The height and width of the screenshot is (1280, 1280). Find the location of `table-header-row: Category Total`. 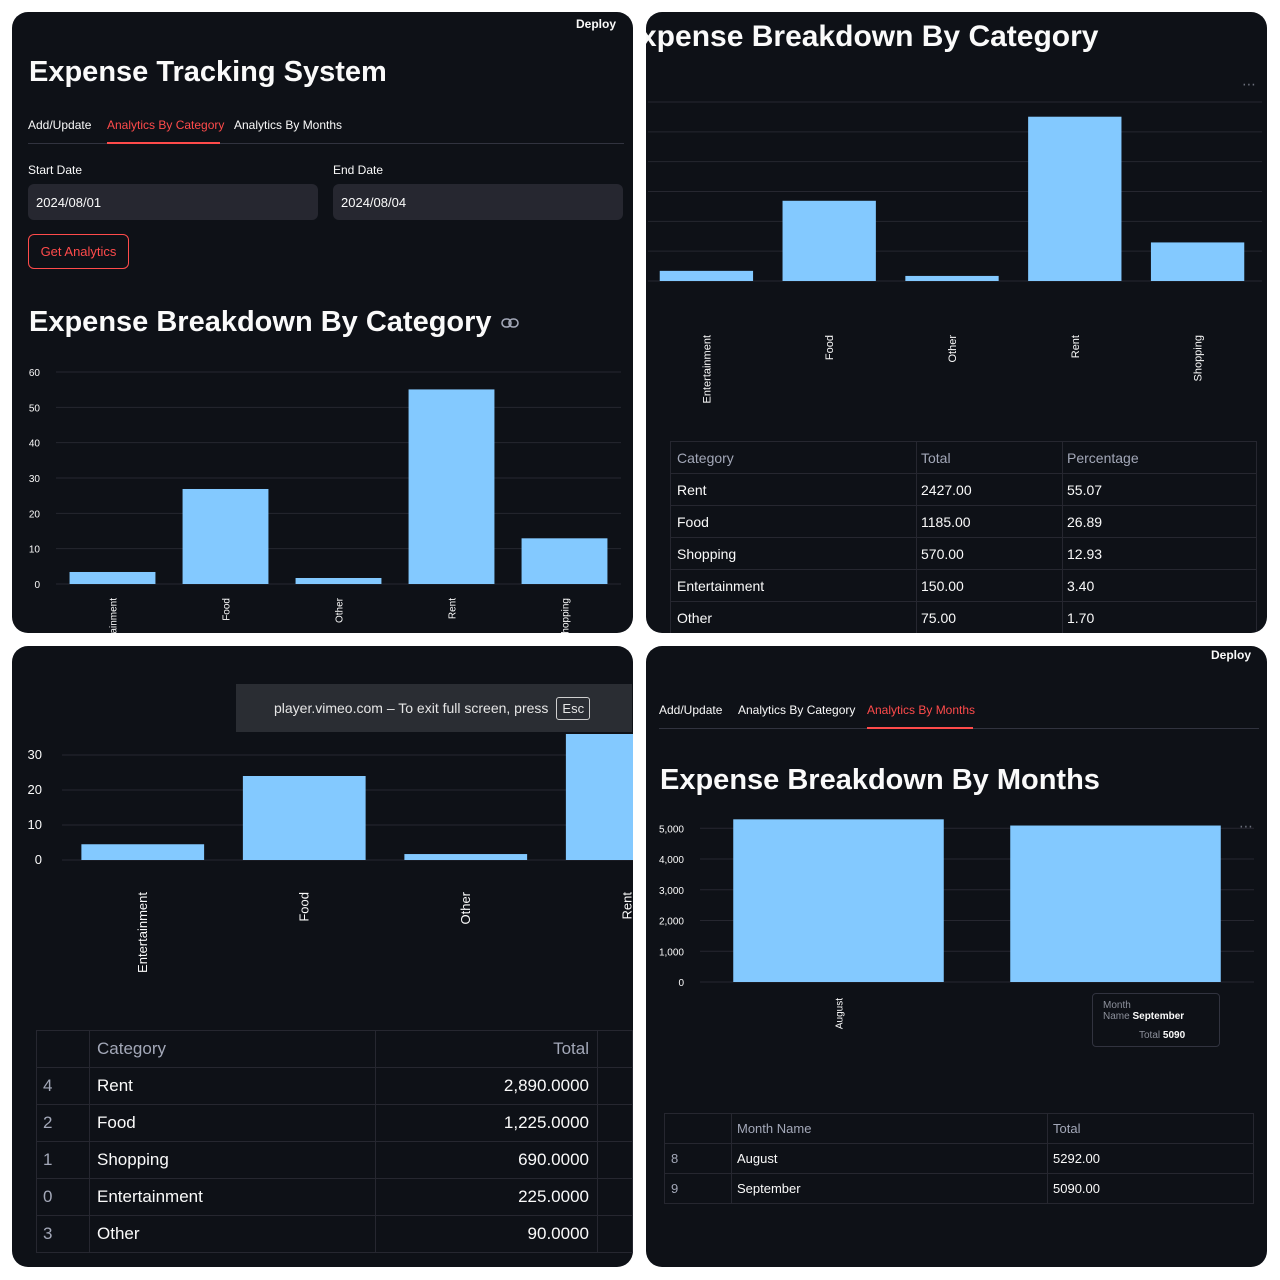

table-header-row: Category Total is located at coordinates (334, 1049).